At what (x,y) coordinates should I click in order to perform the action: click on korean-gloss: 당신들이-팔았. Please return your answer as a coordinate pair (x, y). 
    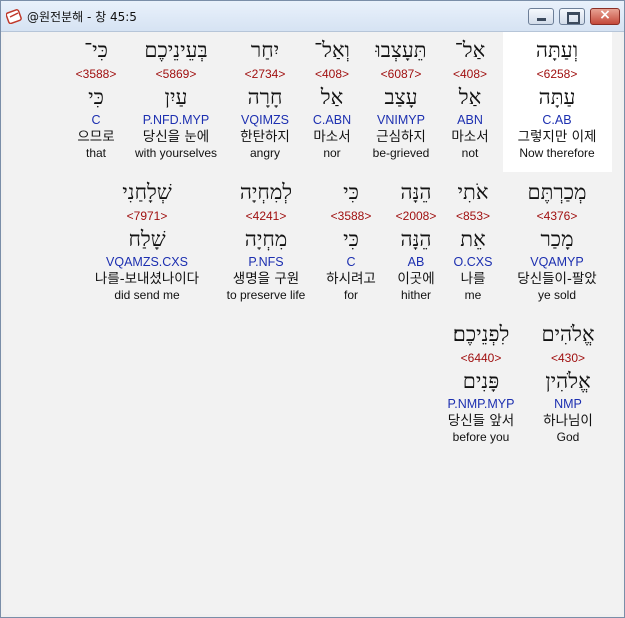
    Looking at the image, I should click on (557, 279).